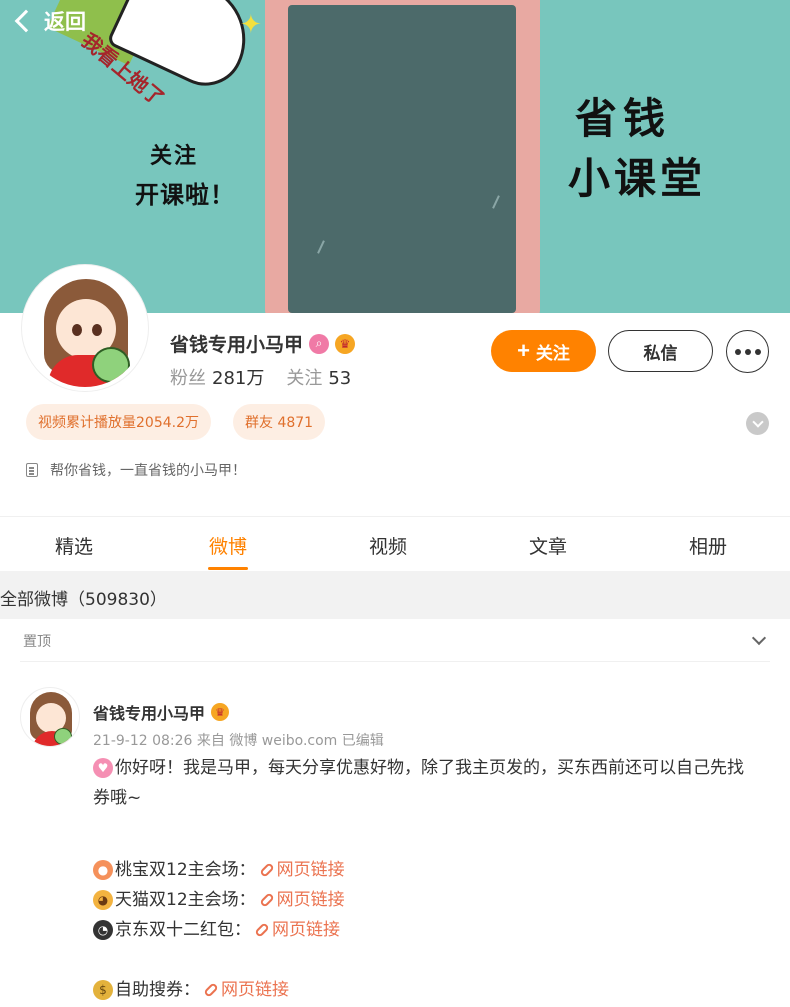 The height and width of the screenshot is (1007, 790). What do you see at coordinates (103, 768) in the screenshot?
I see `heart-icon: ♥` at bounding box center [103, 768].